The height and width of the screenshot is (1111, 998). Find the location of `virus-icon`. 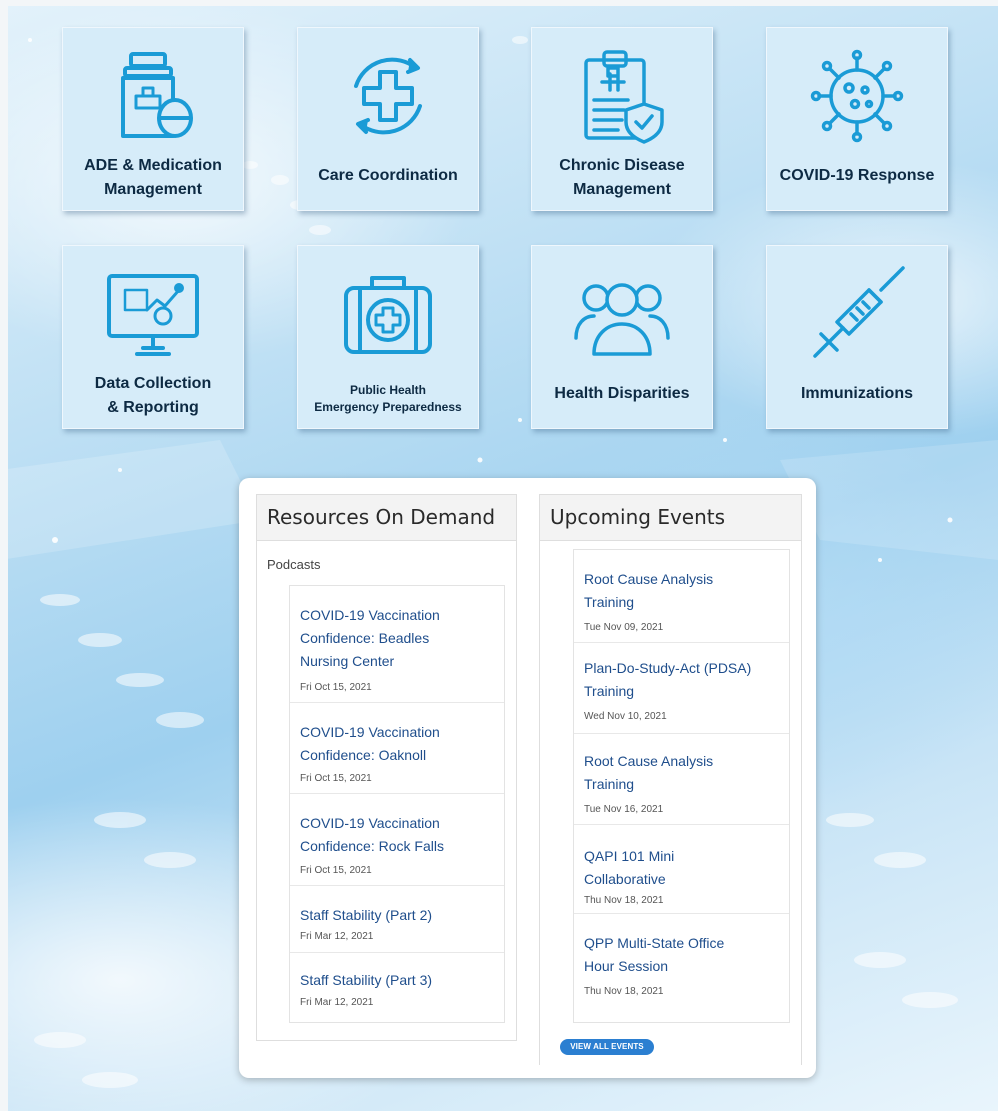

virus-icon is located at coordinates (857, 96).